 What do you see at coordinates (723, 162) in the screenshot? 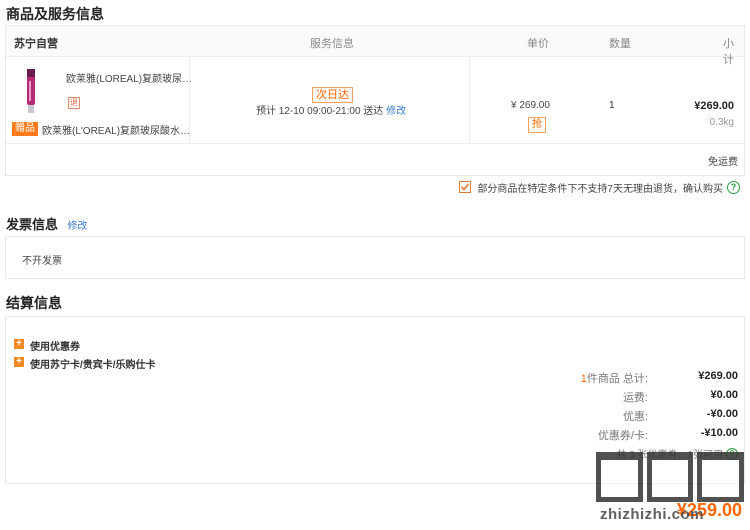
I see `shipping-note: 免运费` at bounding box center [723, 162].